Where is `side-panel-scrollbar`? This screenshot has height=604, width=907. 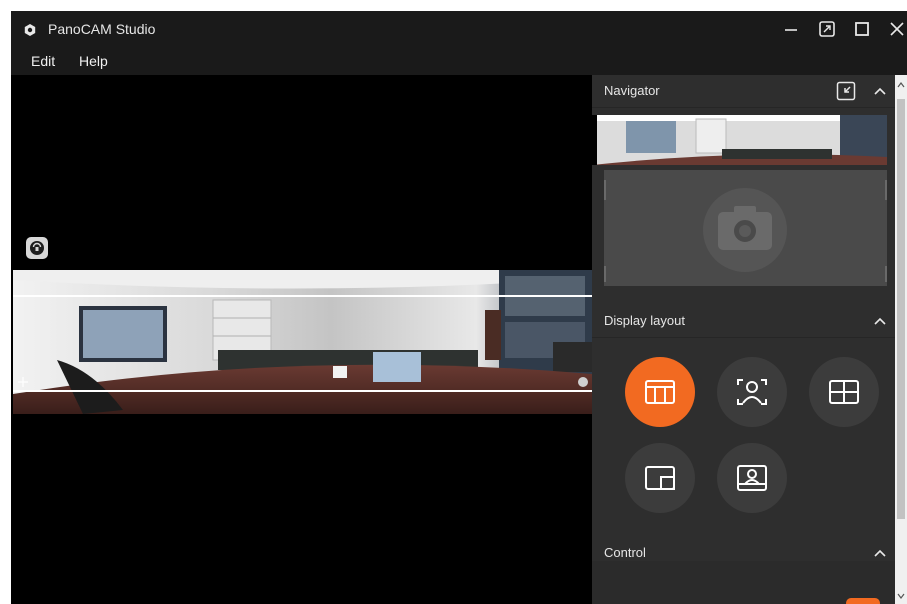 side-panel-scrollbar is located at coordinates (901, 339).